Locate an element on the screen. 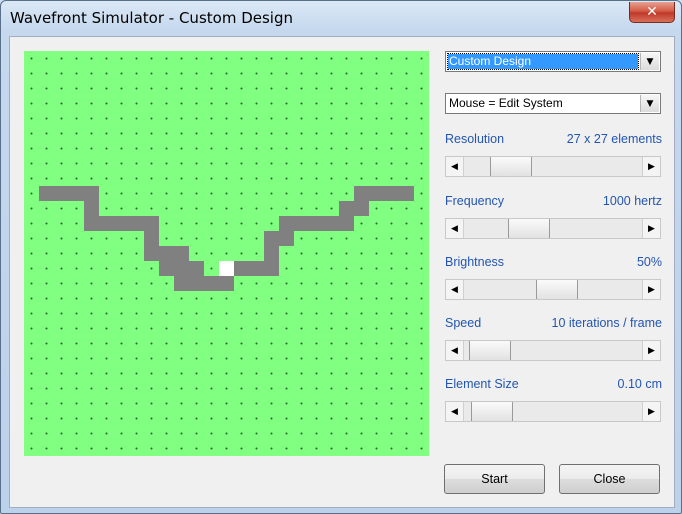 This screenshot has width=682, height=514. resolution-track is located at coordinates (553, 166).